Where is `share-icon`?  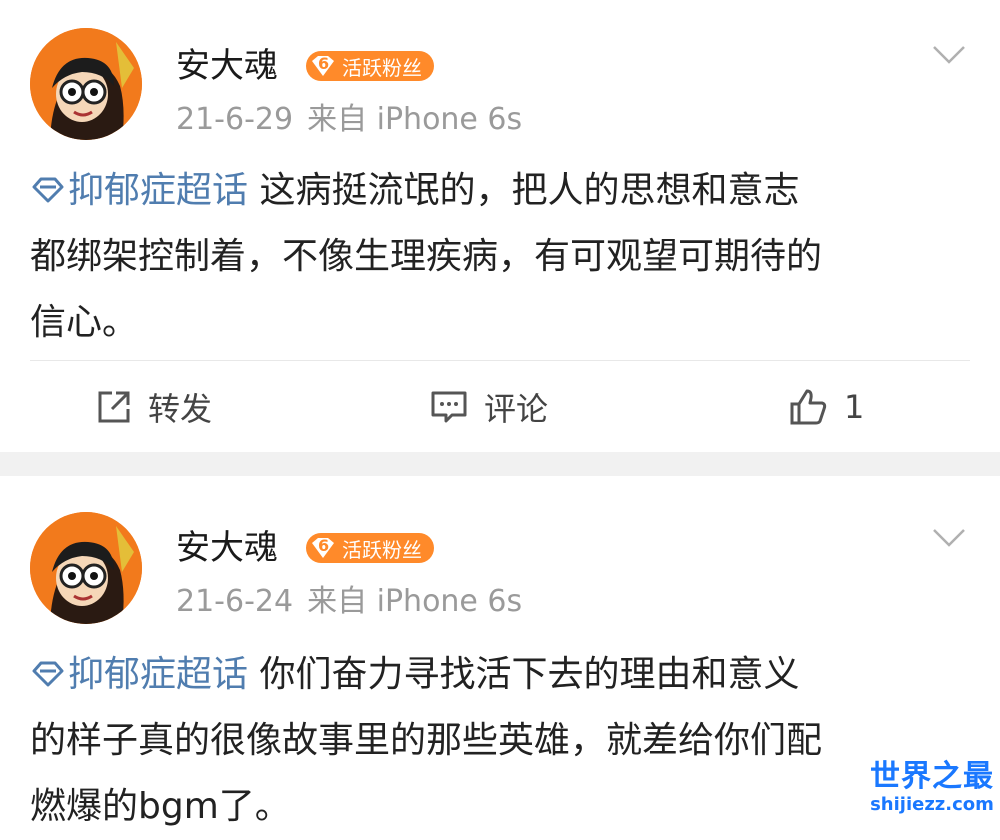 share-icon is located at coordinates (114, 407).